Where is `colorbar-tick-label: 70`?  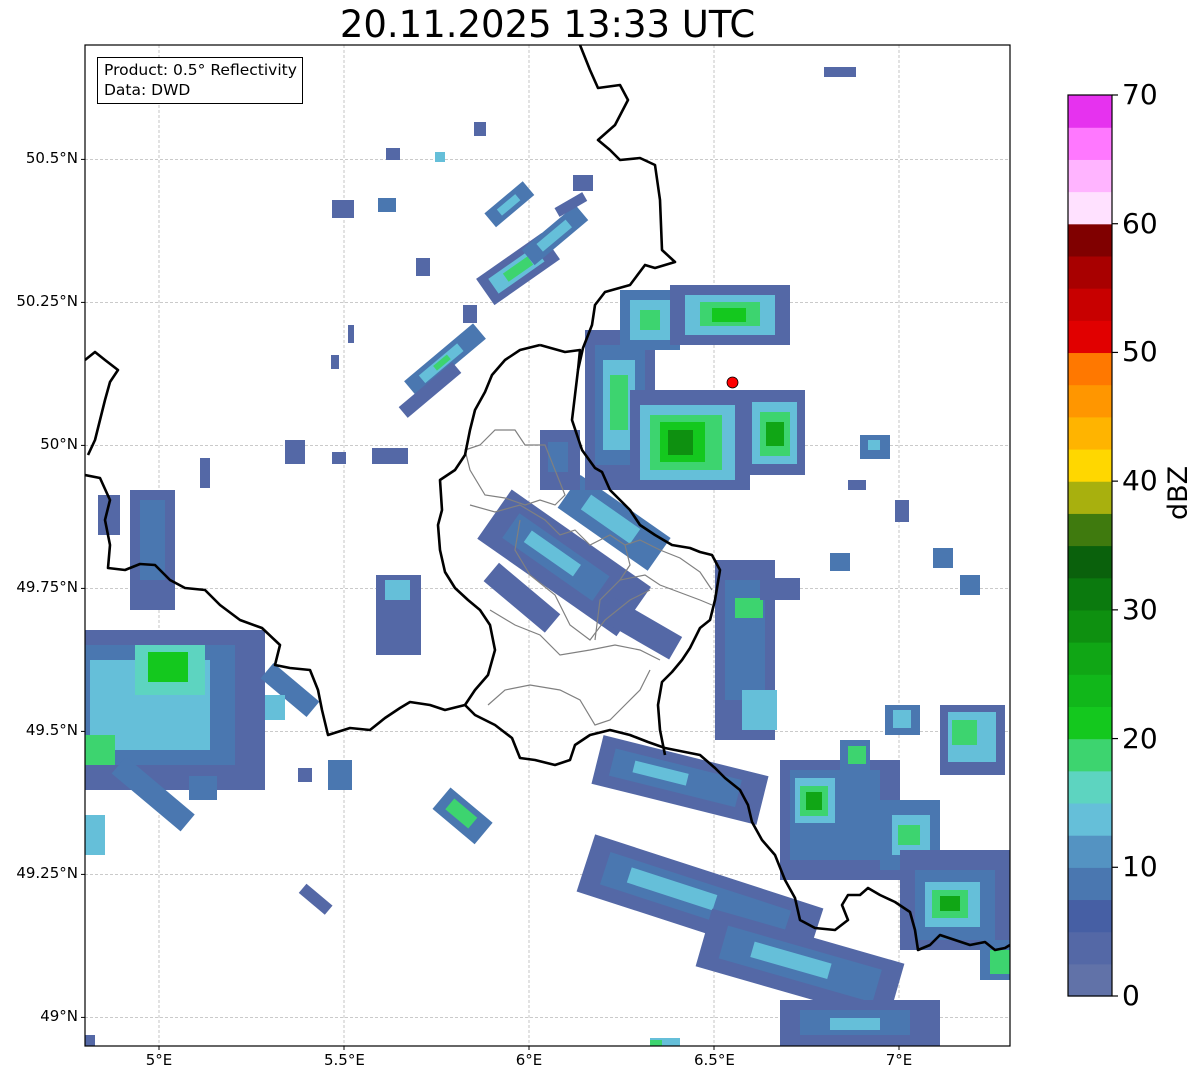 colorbar-tick-label: 70 is located at coordinates (1140, 94).